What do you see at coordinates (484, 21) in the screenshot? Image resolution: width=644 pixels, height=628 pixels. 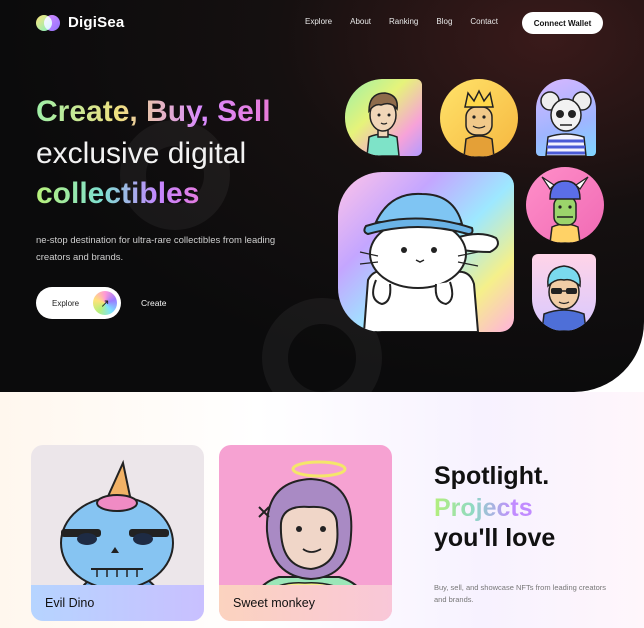 I see `nav-link-contact: Contact` at bounding box center [484, 21].